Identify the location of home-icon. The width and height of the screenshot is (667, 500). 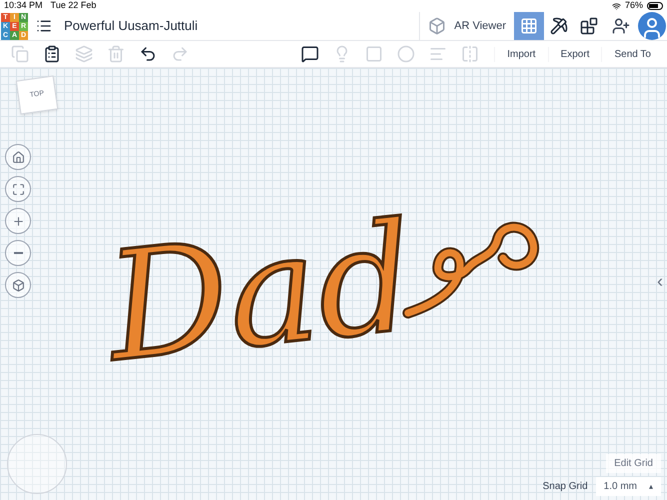
(18, 157).